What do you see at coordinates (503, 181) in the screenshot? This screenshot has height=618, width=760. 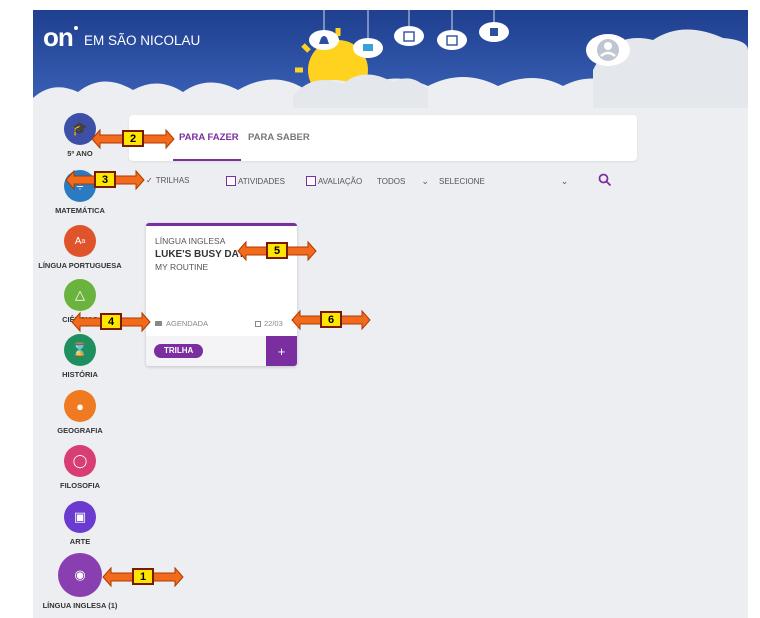 I see `filter-selecione-dropdown: SELECIONE ⌄` at bounding box center [503, 181].